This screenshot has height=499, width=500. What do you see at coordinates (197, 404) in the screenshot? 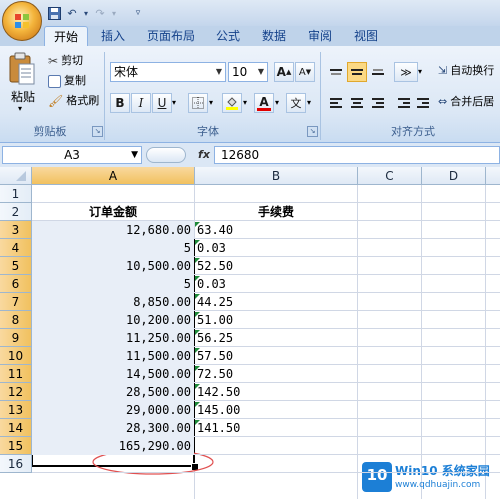
I see `error-indicator-icon` at bounding box center [197, 404].